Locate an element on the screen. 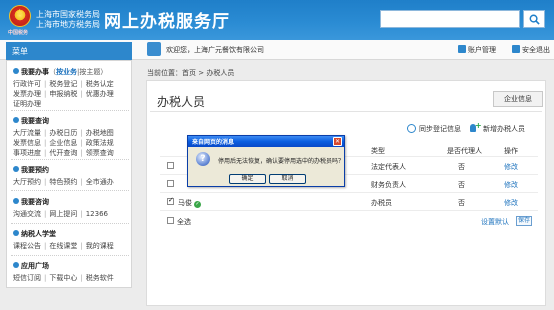 The width and height of the screenshot is (554, 310). menu-link: 下载中心 is located at coordinates (63, 278).